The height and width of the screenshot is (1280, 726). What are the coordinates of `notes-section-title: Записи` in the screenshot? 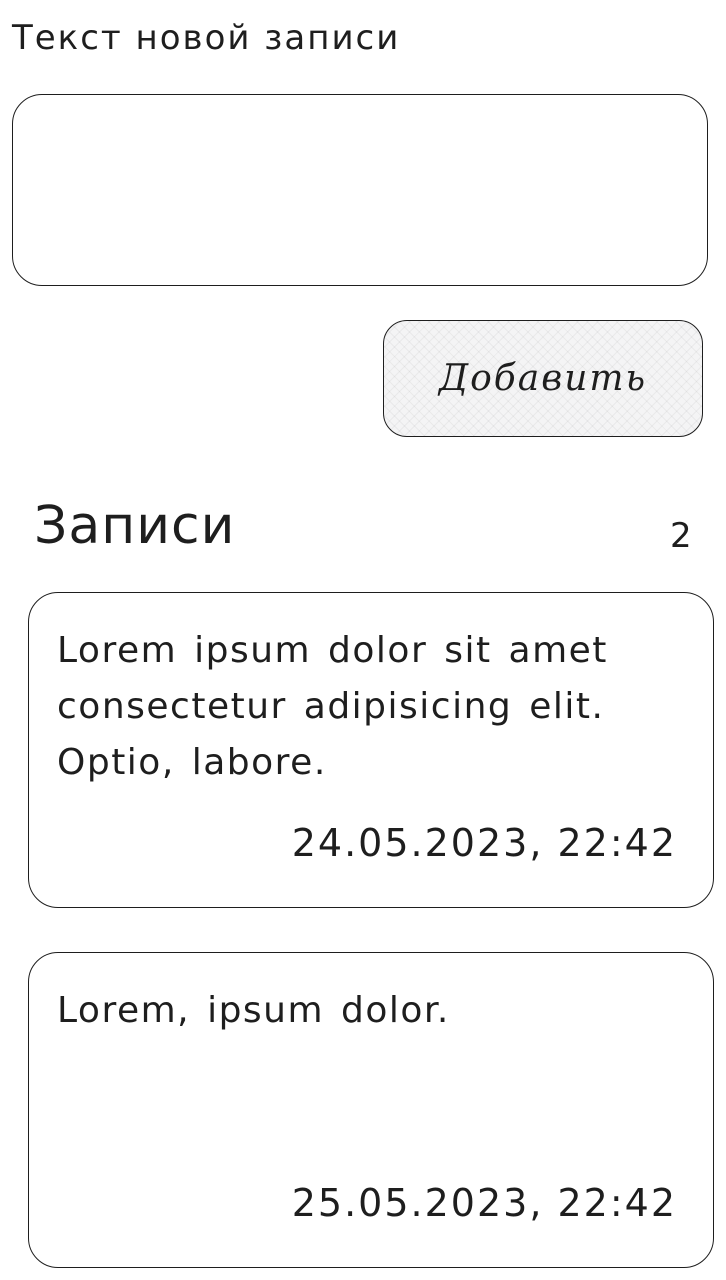 It's located at (135, 526).